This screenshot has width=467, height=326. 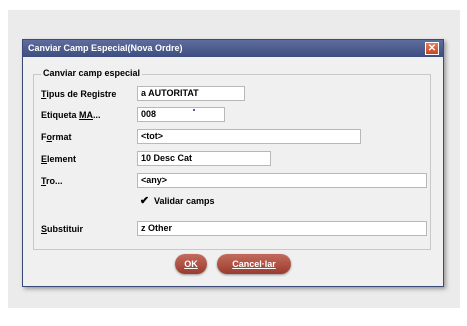 What do you see at coordinates (81, 94) in the screenshot?
I see `tipus-de-registre-label-rest: ipus de Registre` at bounding box center [81, 94].